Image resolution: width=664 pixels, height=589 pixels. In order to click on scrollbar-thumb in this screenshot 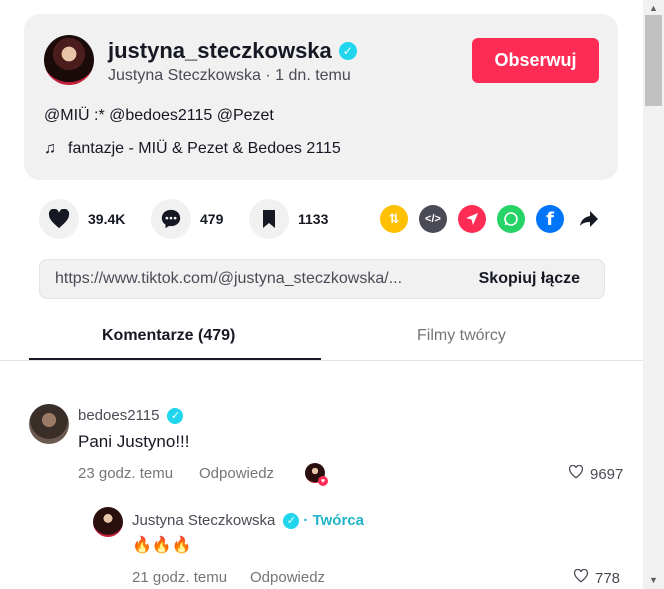, I will do `click(653, 60)`.